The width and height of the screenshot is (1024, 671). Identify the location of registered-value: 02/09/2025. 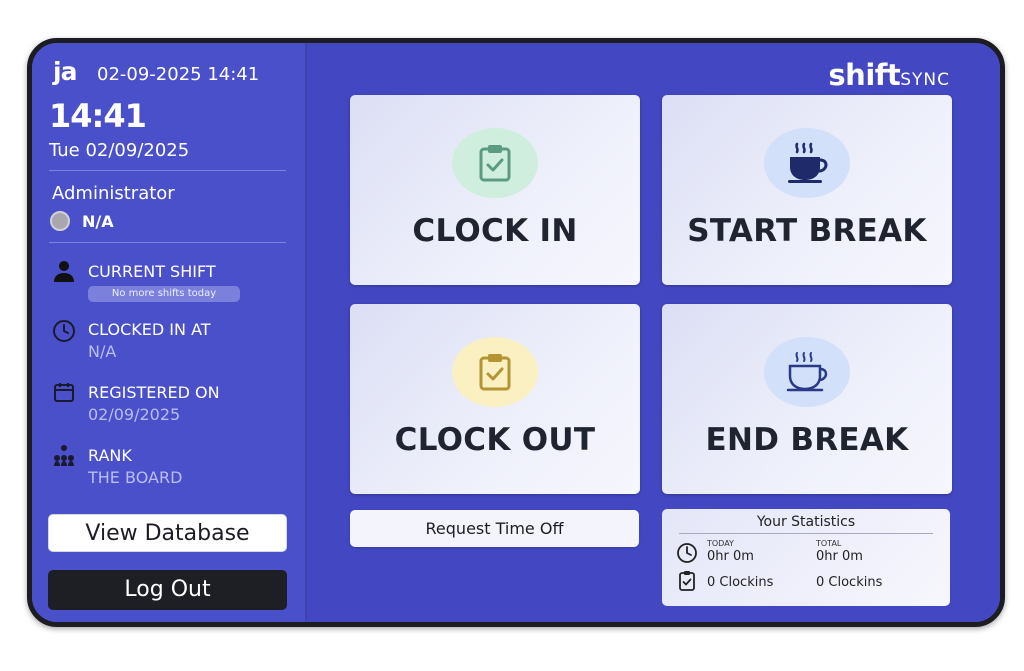
(134, 414).